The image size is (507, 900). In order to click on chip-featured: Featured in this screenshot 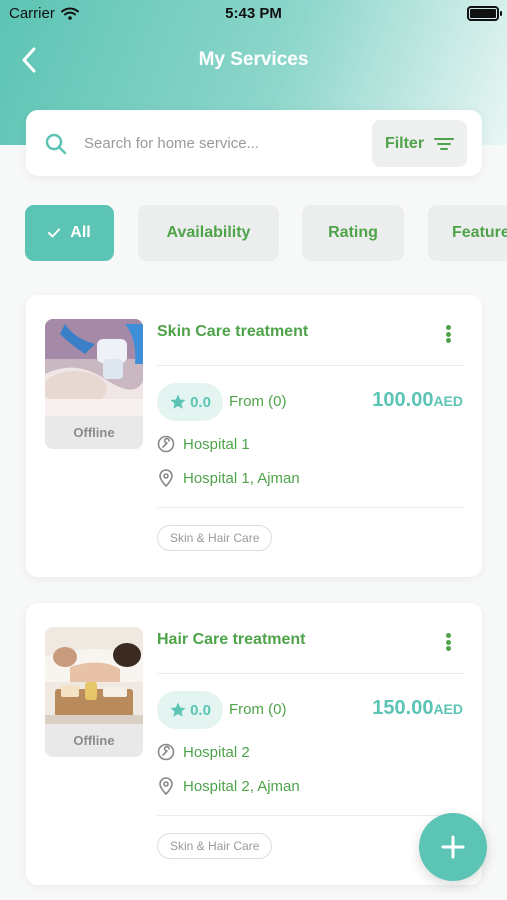, I will do `click(467, 233)`.